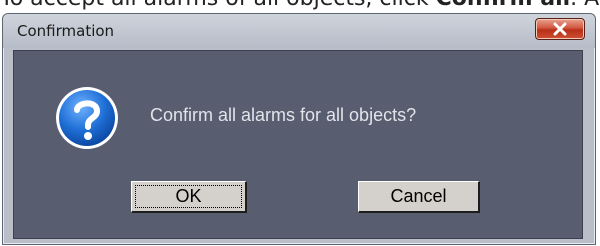 This screenshot has width=600, height=246. Describe the element at coordinates (283, 115) in the screenshot. I see `dialog-message: Confirm all alarms for all objects?` at that location.